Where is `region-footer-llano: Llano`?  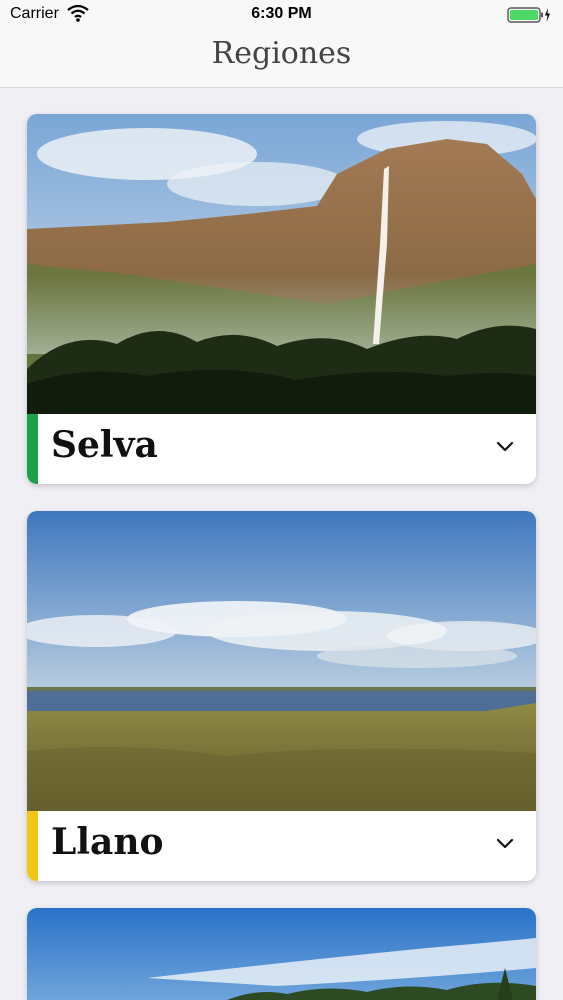
region-footer-llano: Llano is located at coordinates (281, 846).